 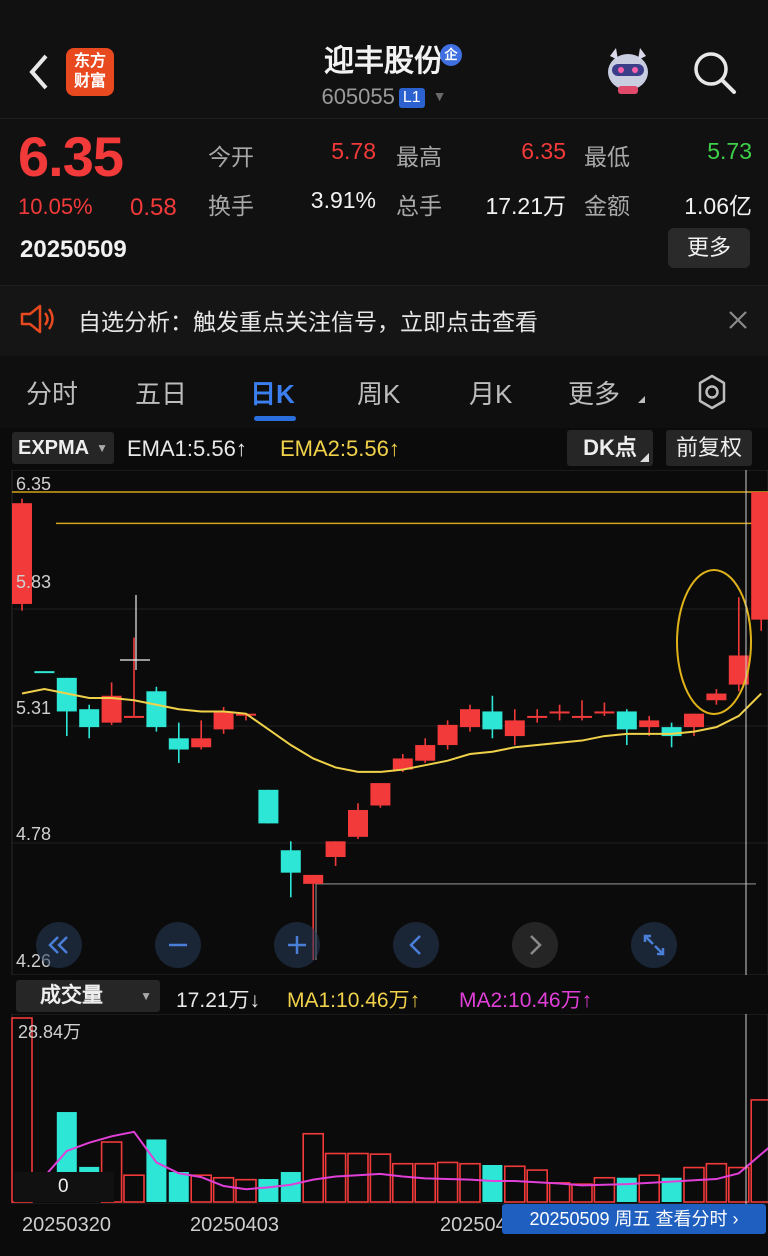 What do you see at coordinates (641, 399) in the screenshot?
I see `more-corner-icon` at bounding box center [641, 399].